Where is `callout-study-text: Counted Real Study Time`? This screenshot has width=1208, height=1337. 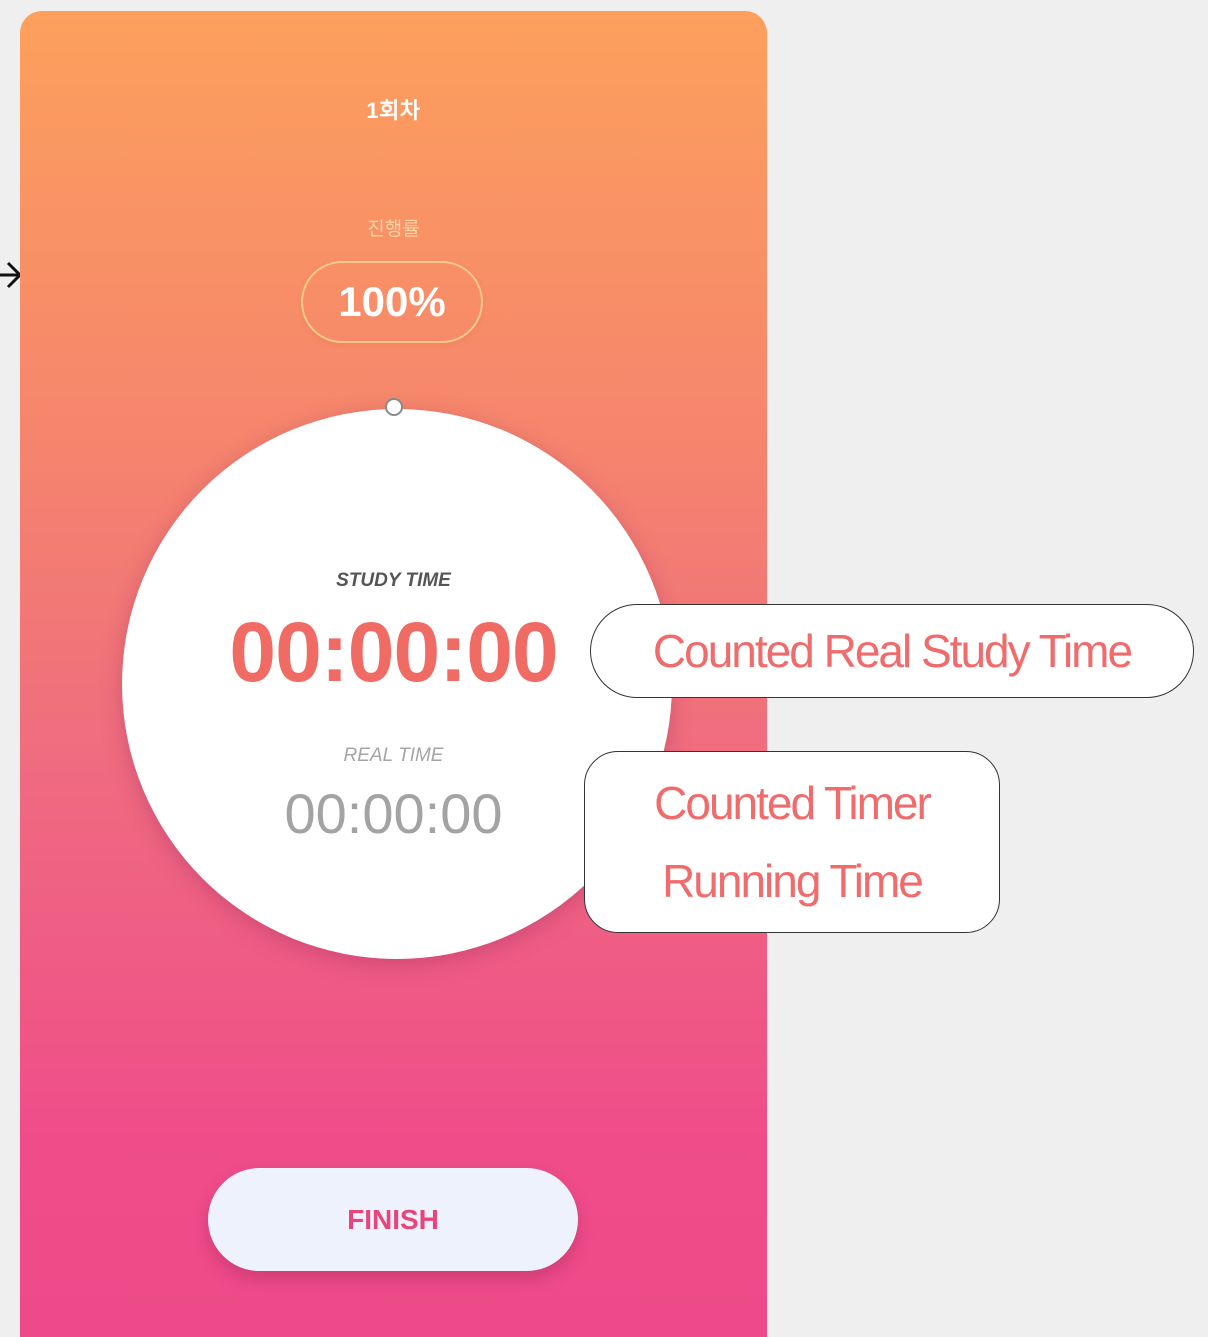 callout-study-text: Counted Real Study Time is located at coordinates (892, 651).